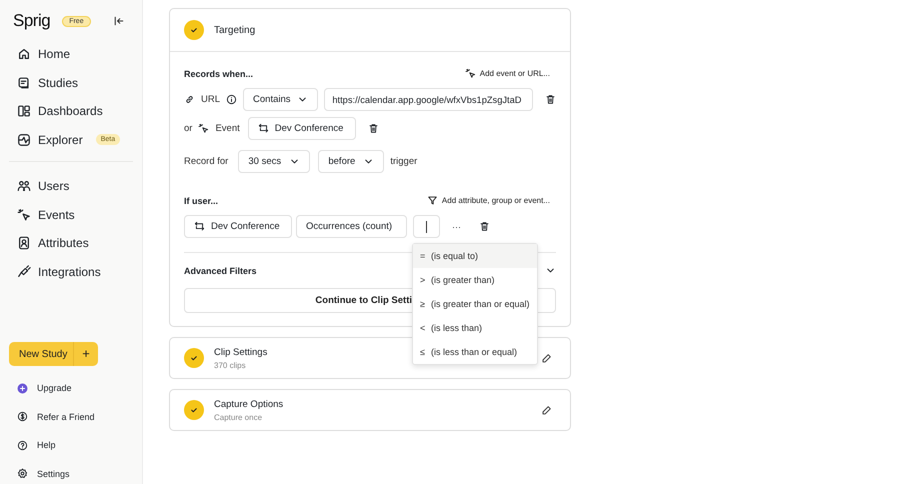  I want to click on nav-item: Refer a Friend, so click(71, 416).